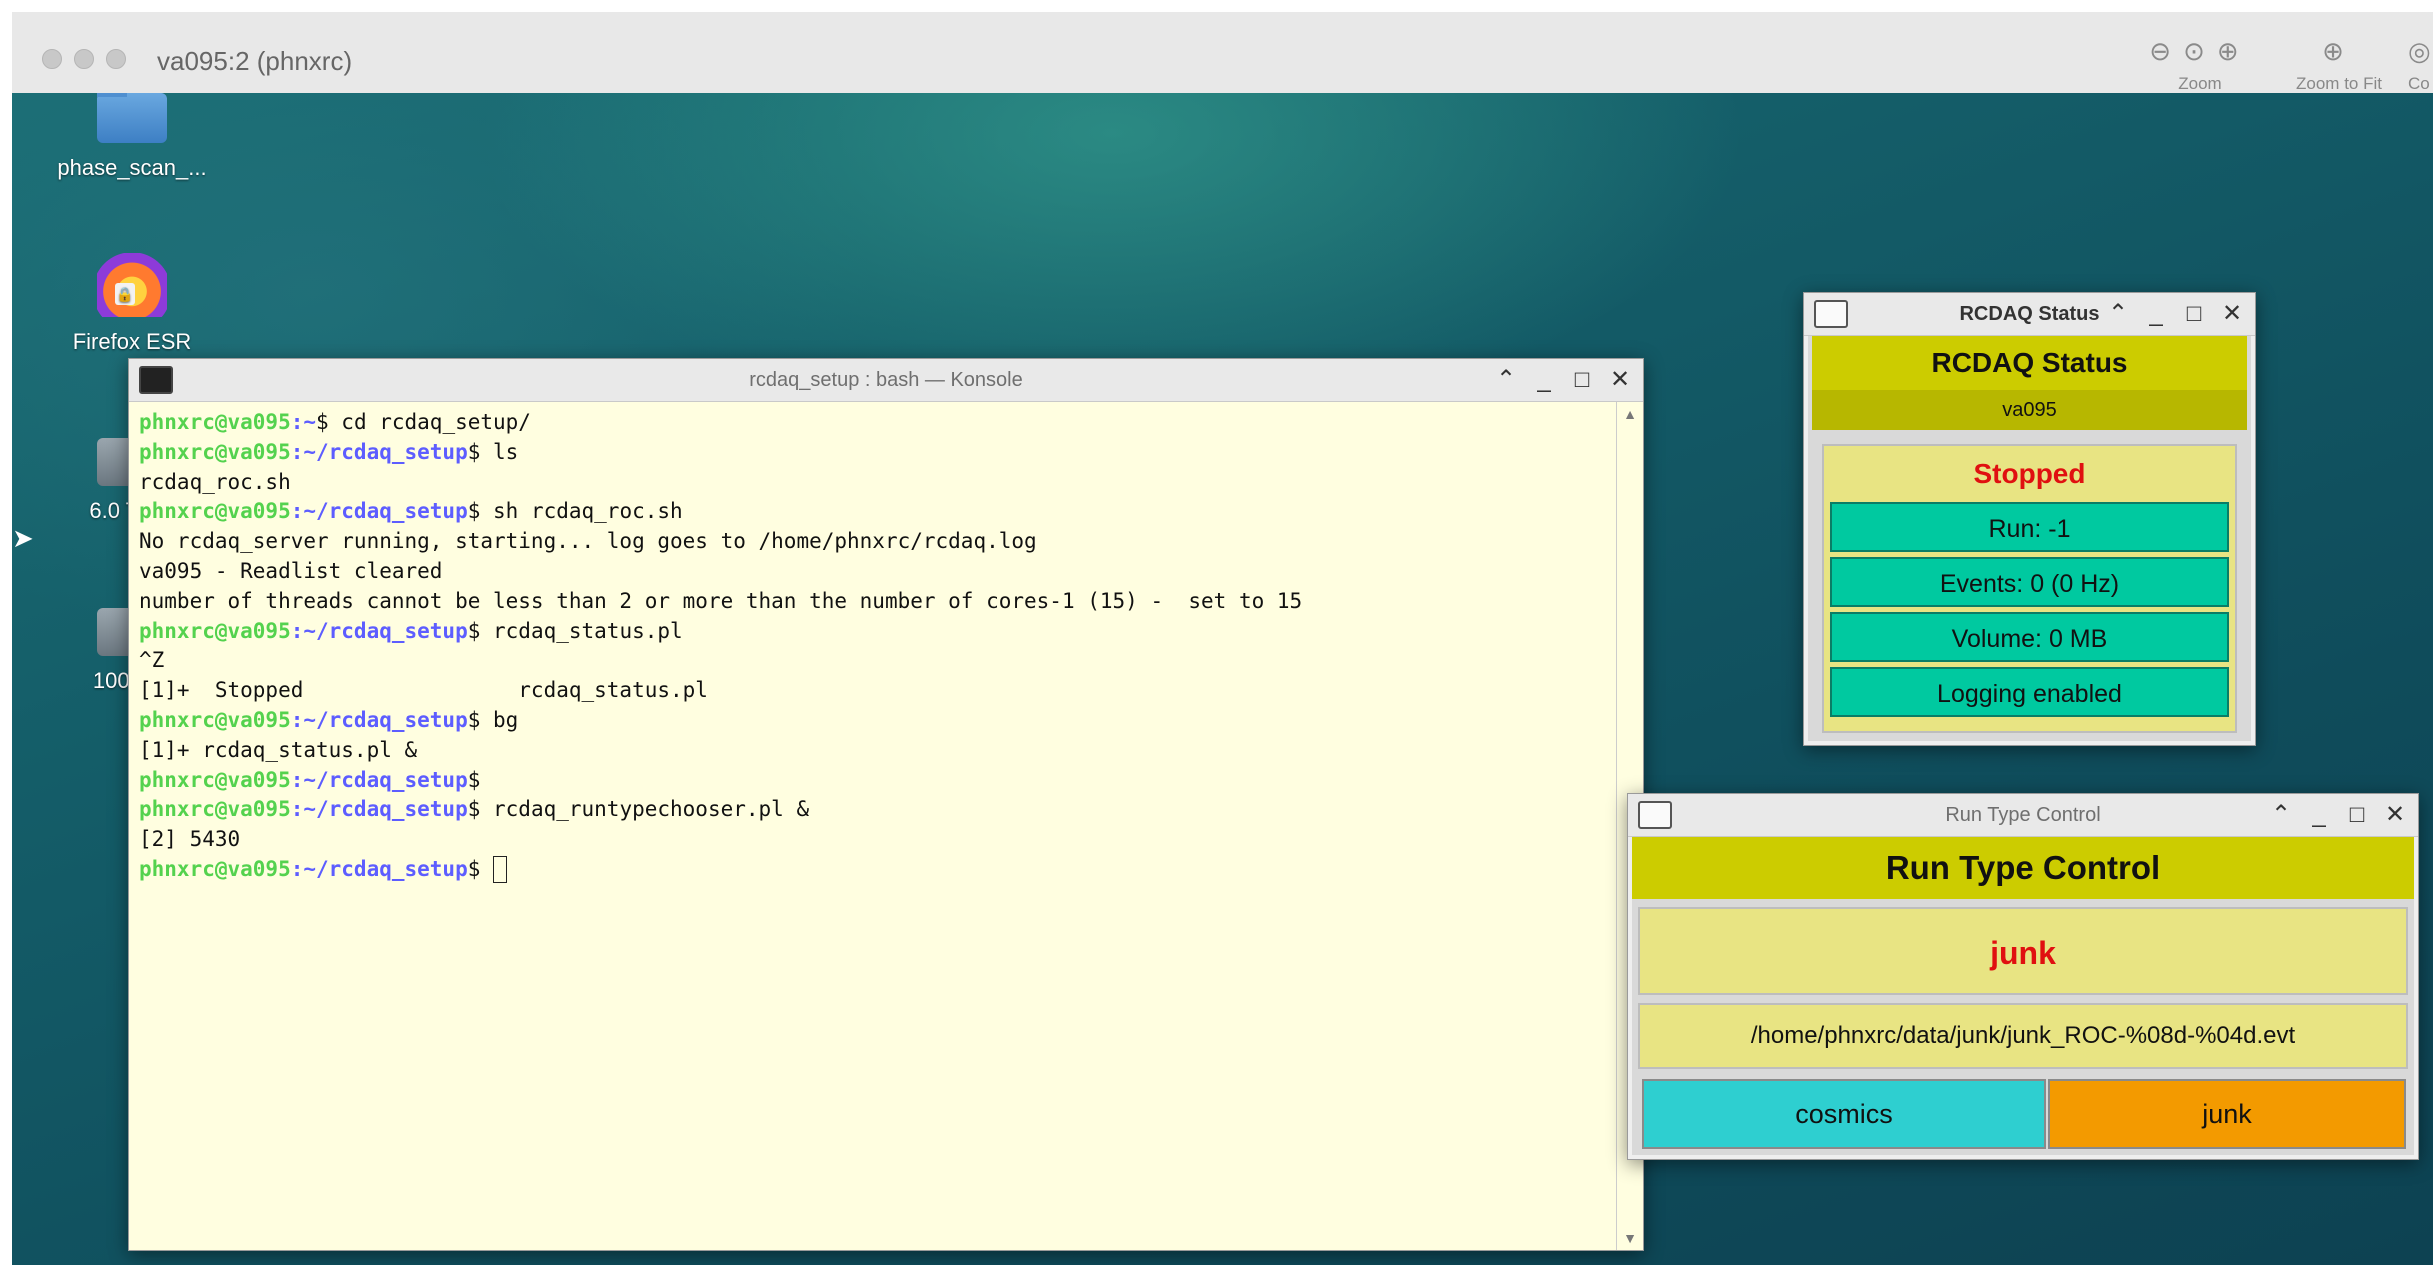 This screenshot has width=2433, height=1265. Describe the element at coordinates (2200, 83) in the screenshot. I see `zoom-label: Zoom` at that location.